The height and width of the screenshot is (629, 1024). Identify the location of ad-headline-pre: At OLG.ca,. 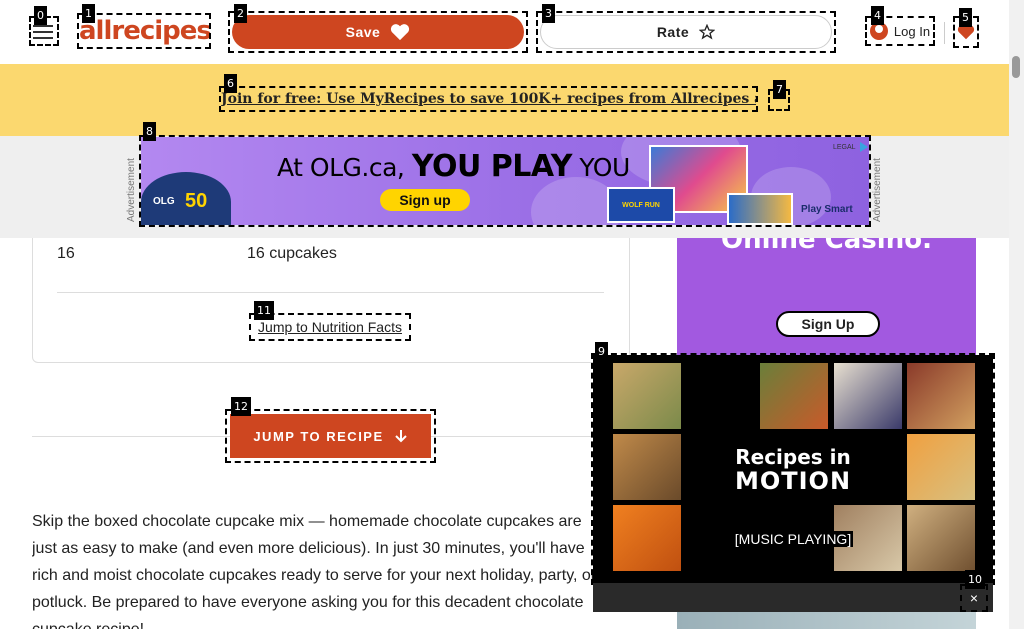
(341, 167).